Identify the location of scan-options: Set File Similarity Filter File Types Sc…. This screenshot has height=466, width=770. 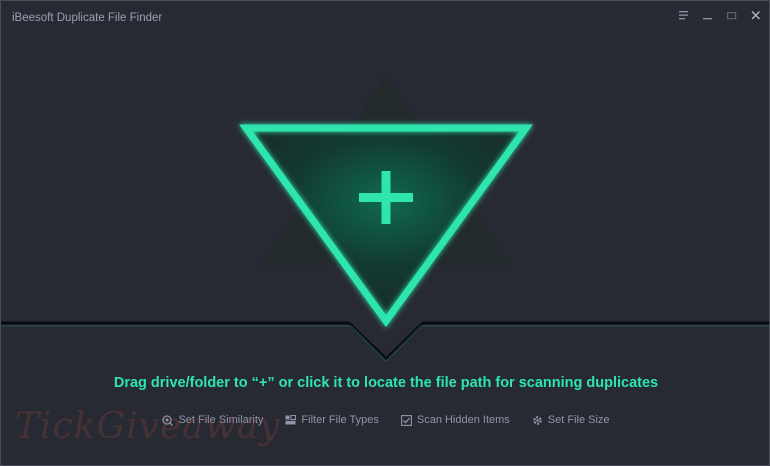
(385, 420).